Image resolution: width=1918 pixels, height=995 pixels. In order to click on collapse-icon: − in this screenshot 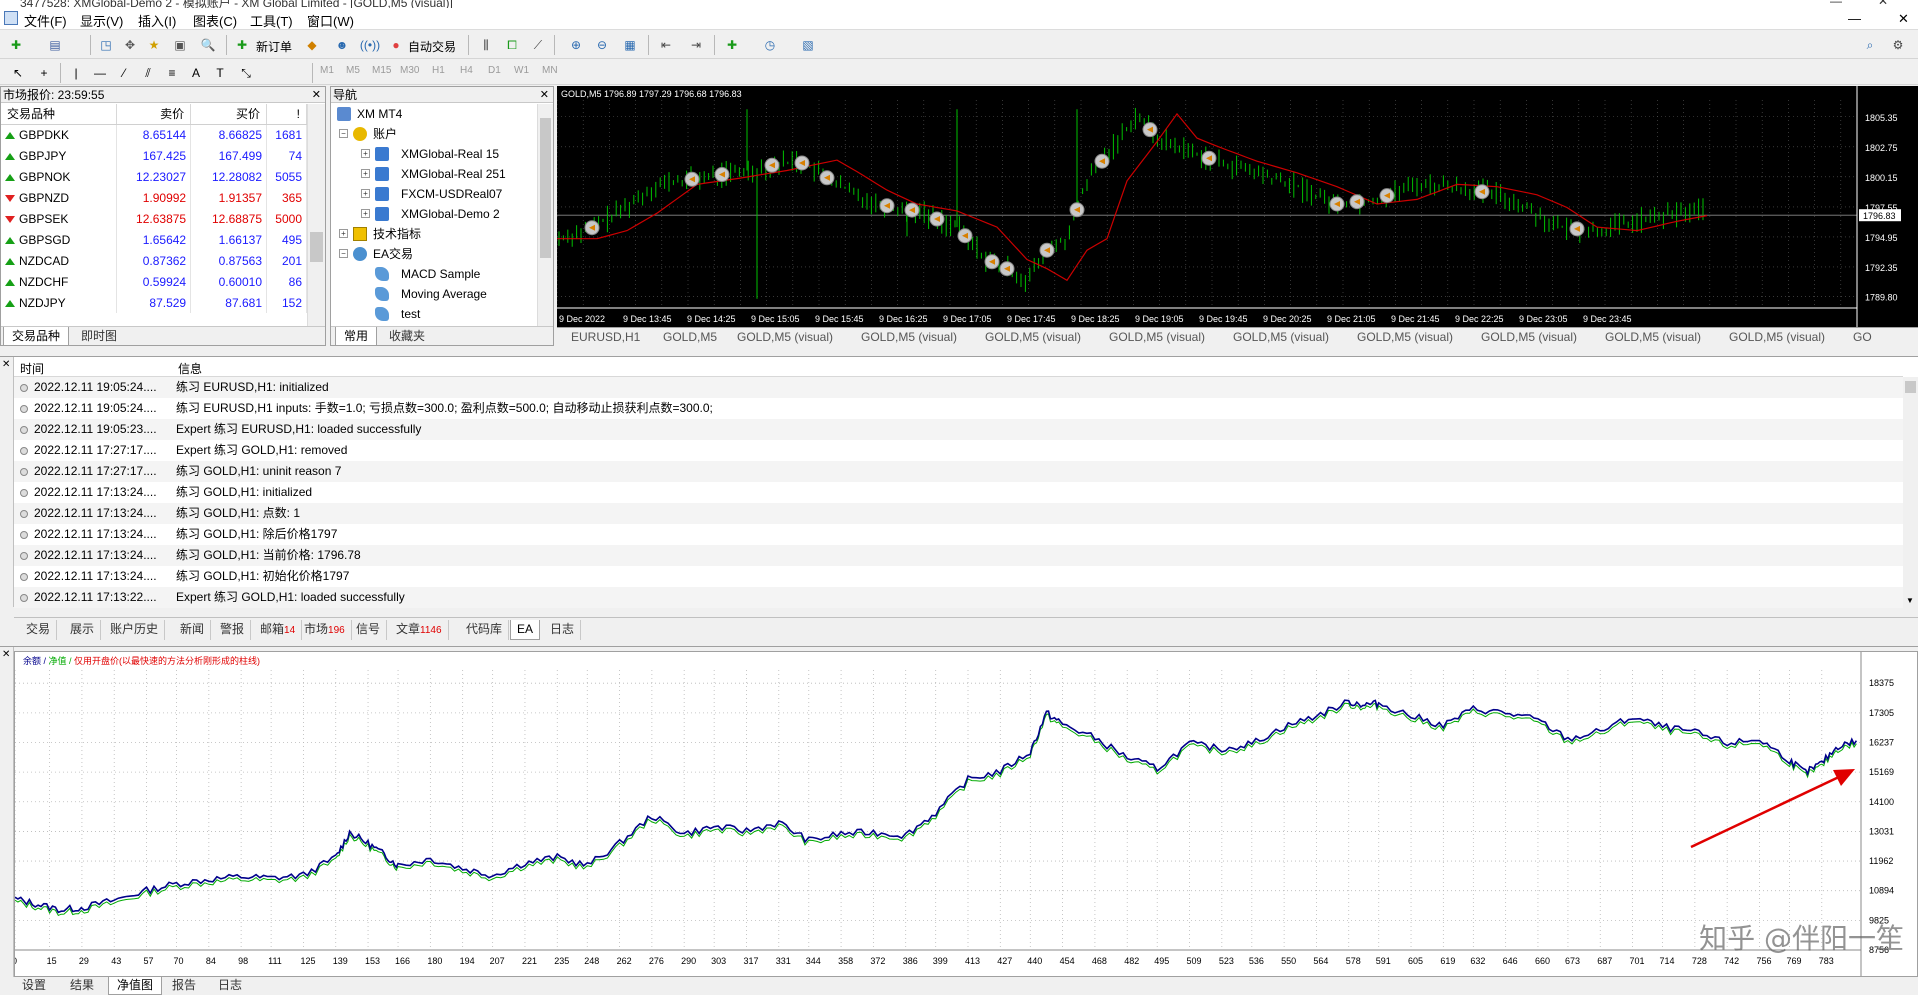, I will do `click(343, 133)`.